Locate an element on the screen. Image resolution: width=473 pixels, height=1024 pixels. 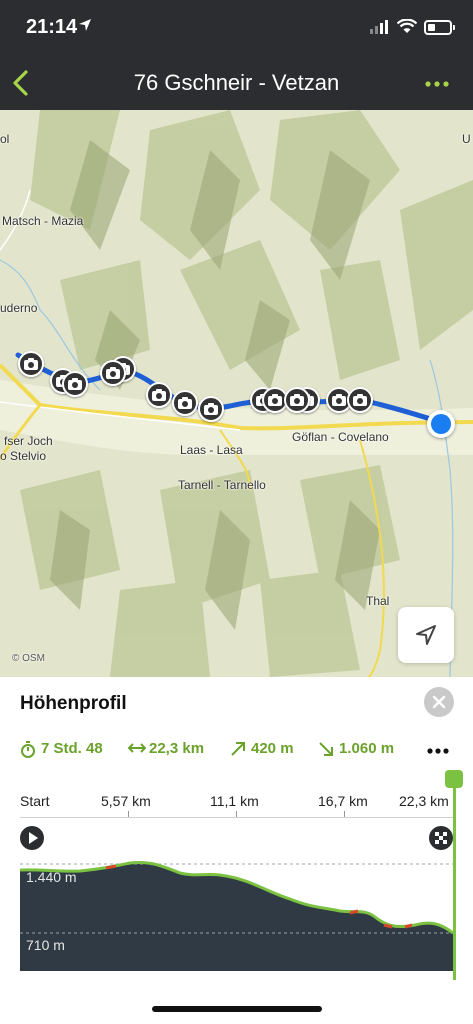
place-label: Thal is located at coordinates (378, 601).